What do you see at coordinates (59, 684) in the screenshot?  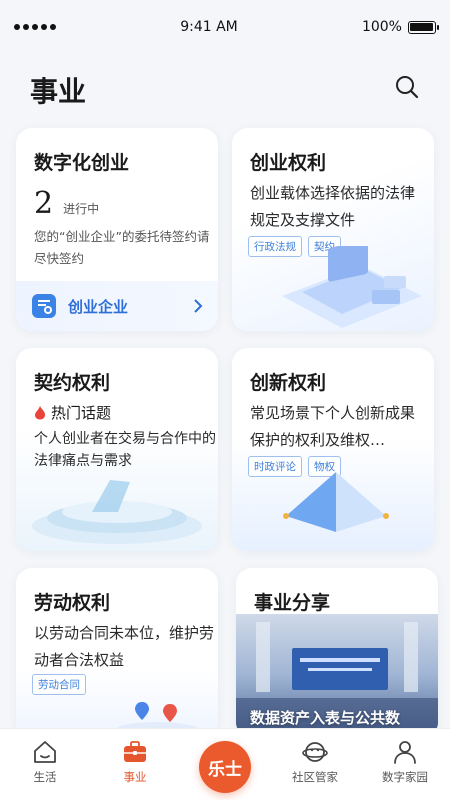 I see `tag-labor-contract: 劳动合同` at bounding box center [59, 684].